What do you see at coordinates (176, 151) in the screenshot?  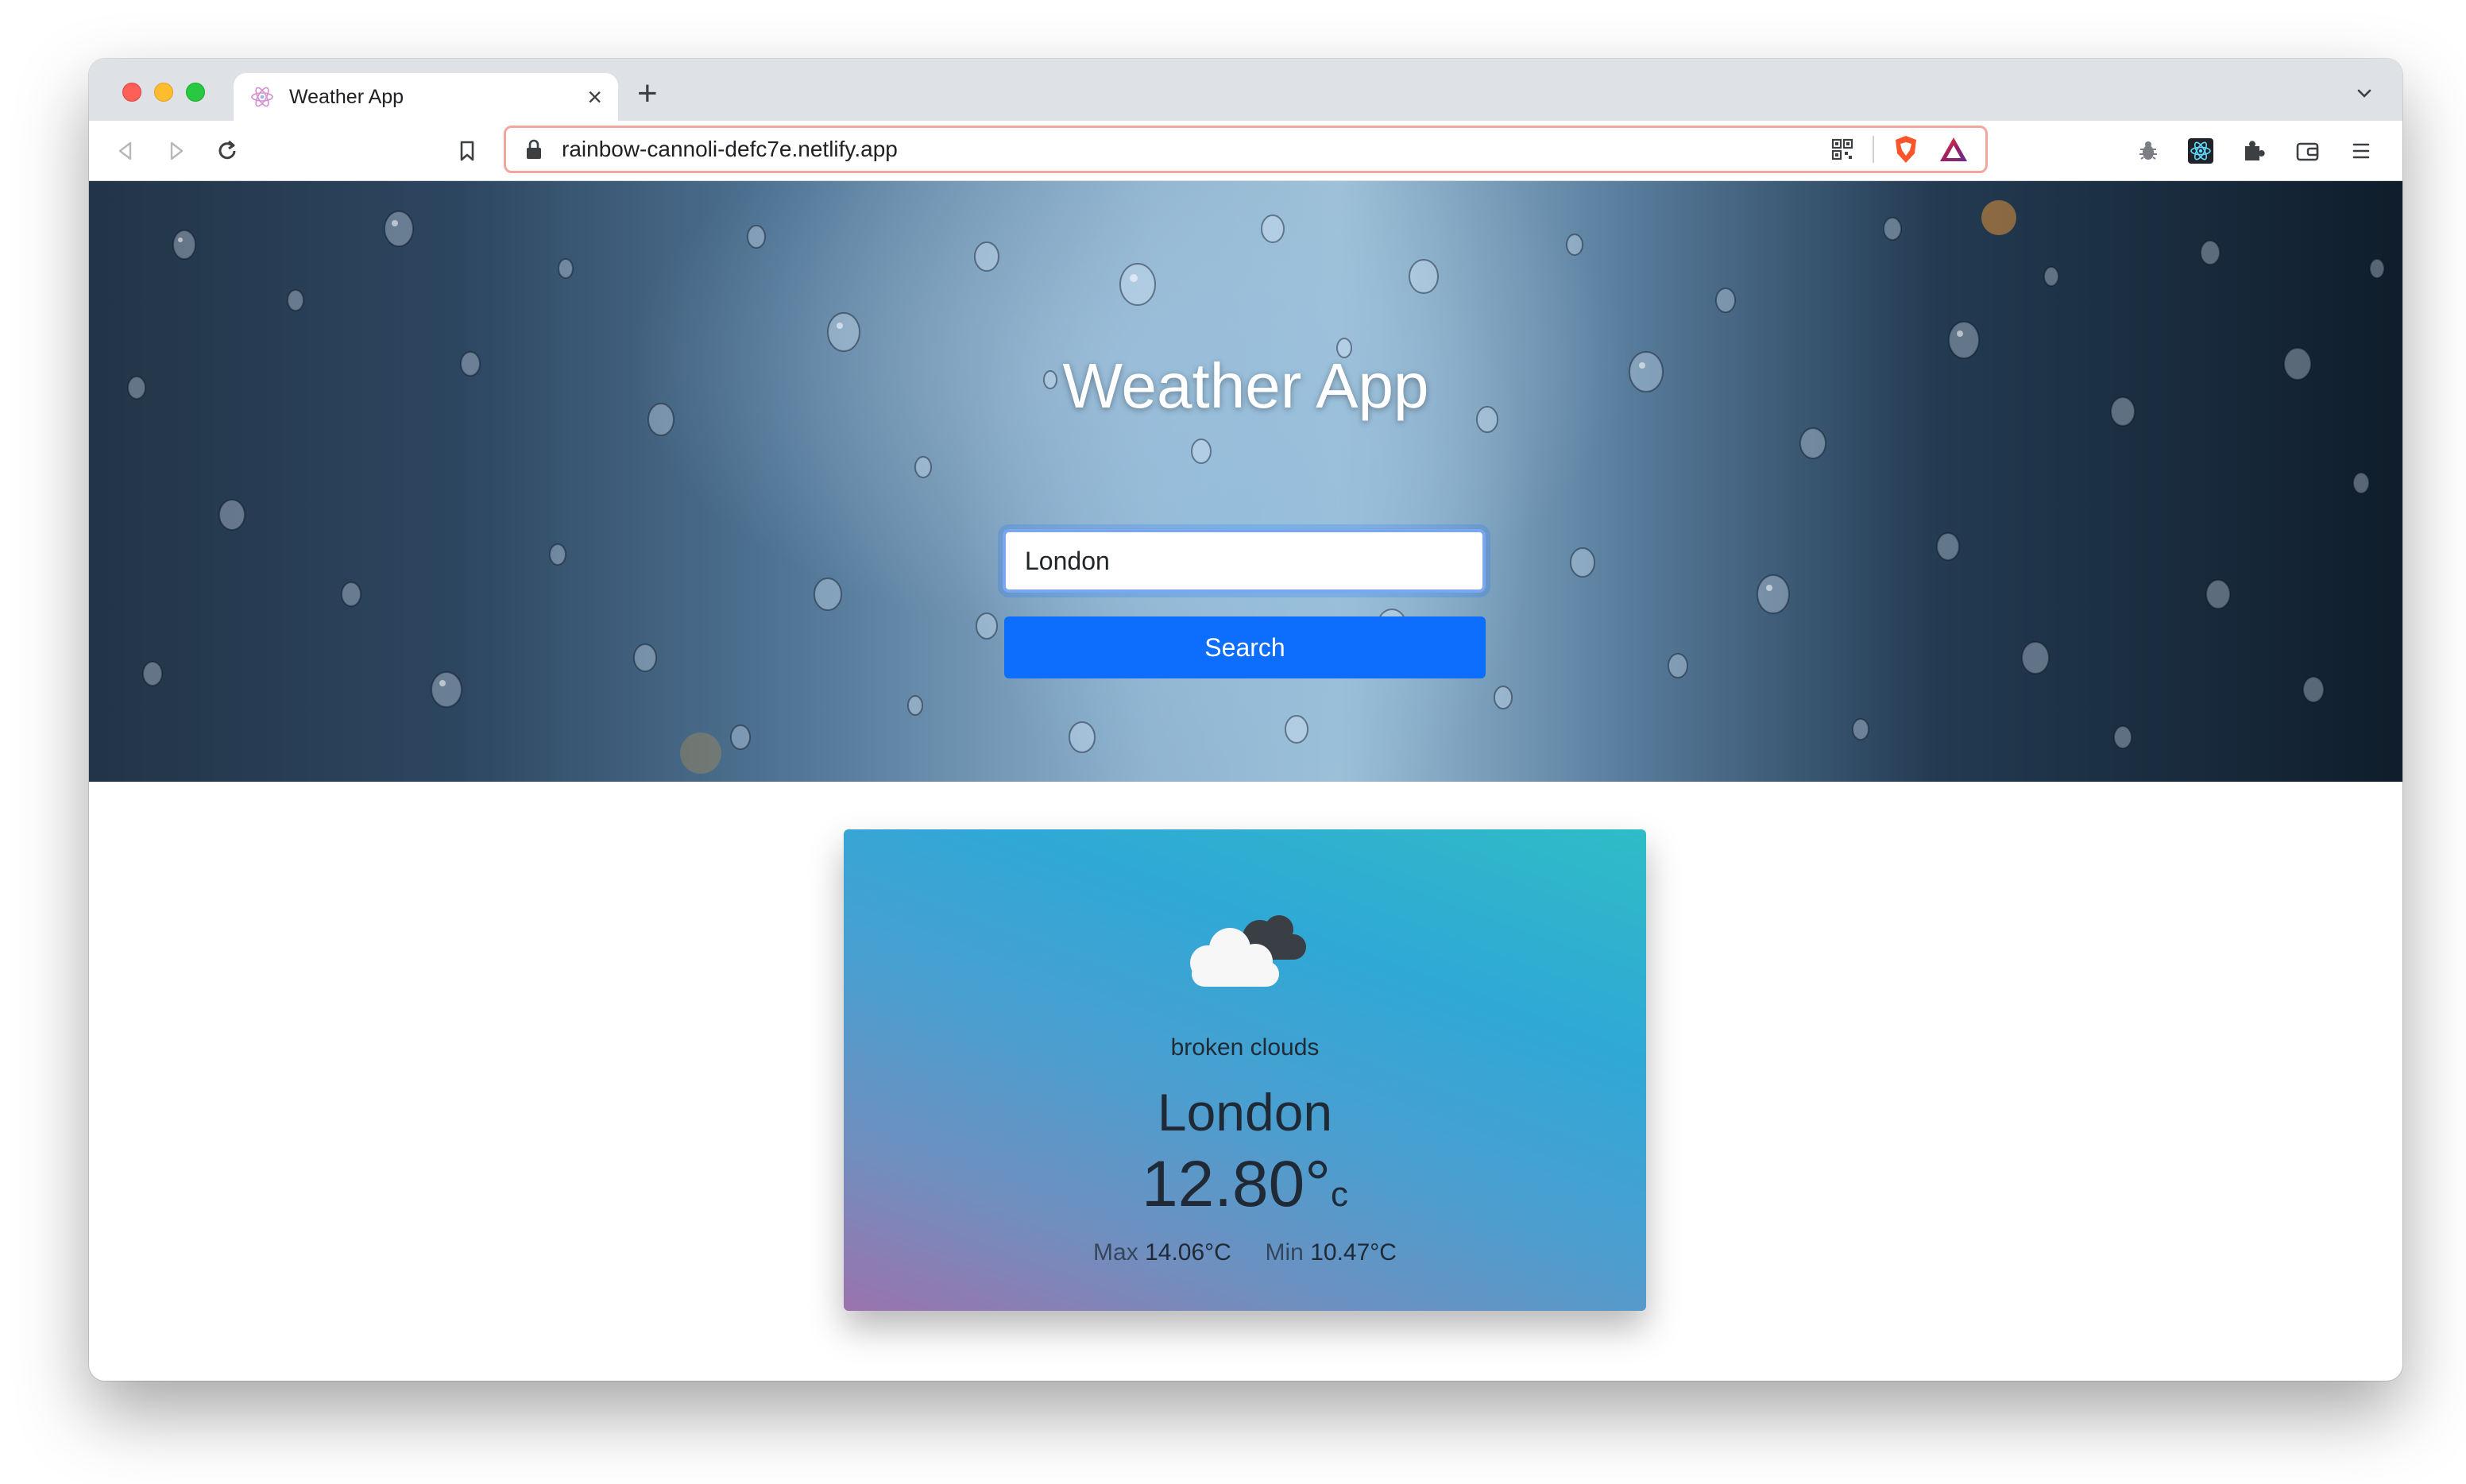 I see `forward-icon` at bounding box center [176, 151].